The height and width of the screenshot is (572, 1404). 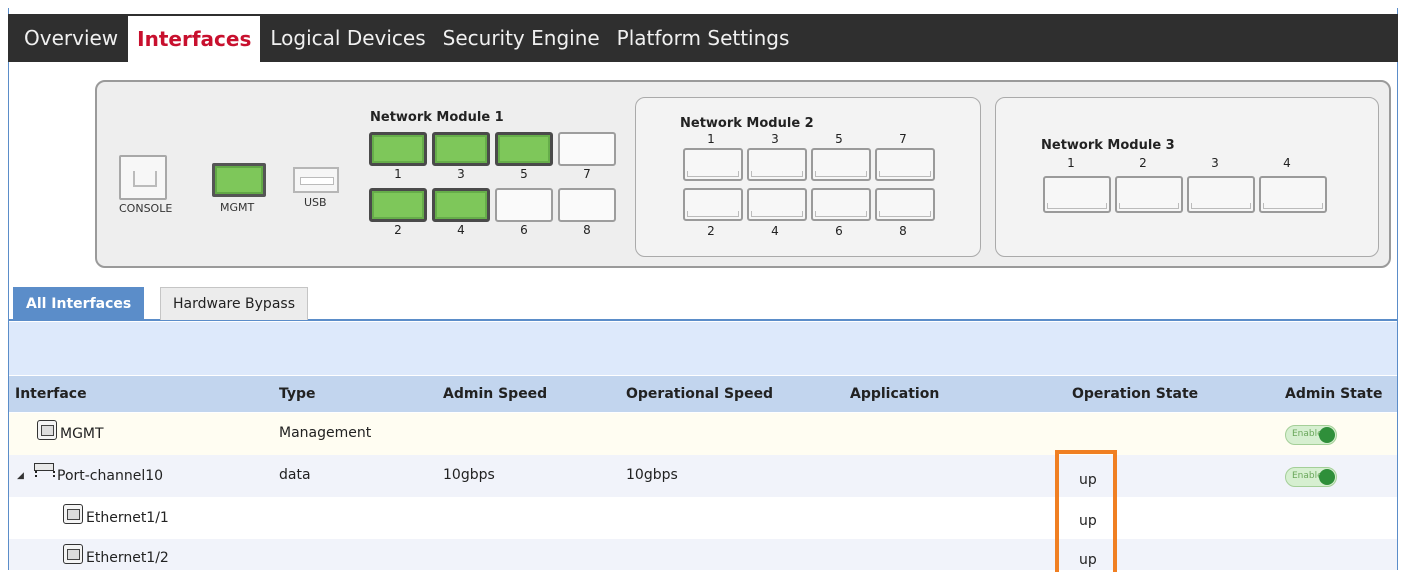 What do you see at coordinates (82, 434) in the screenshot?
I see `interface-name: MGMT` at bounding box center [82, 434].